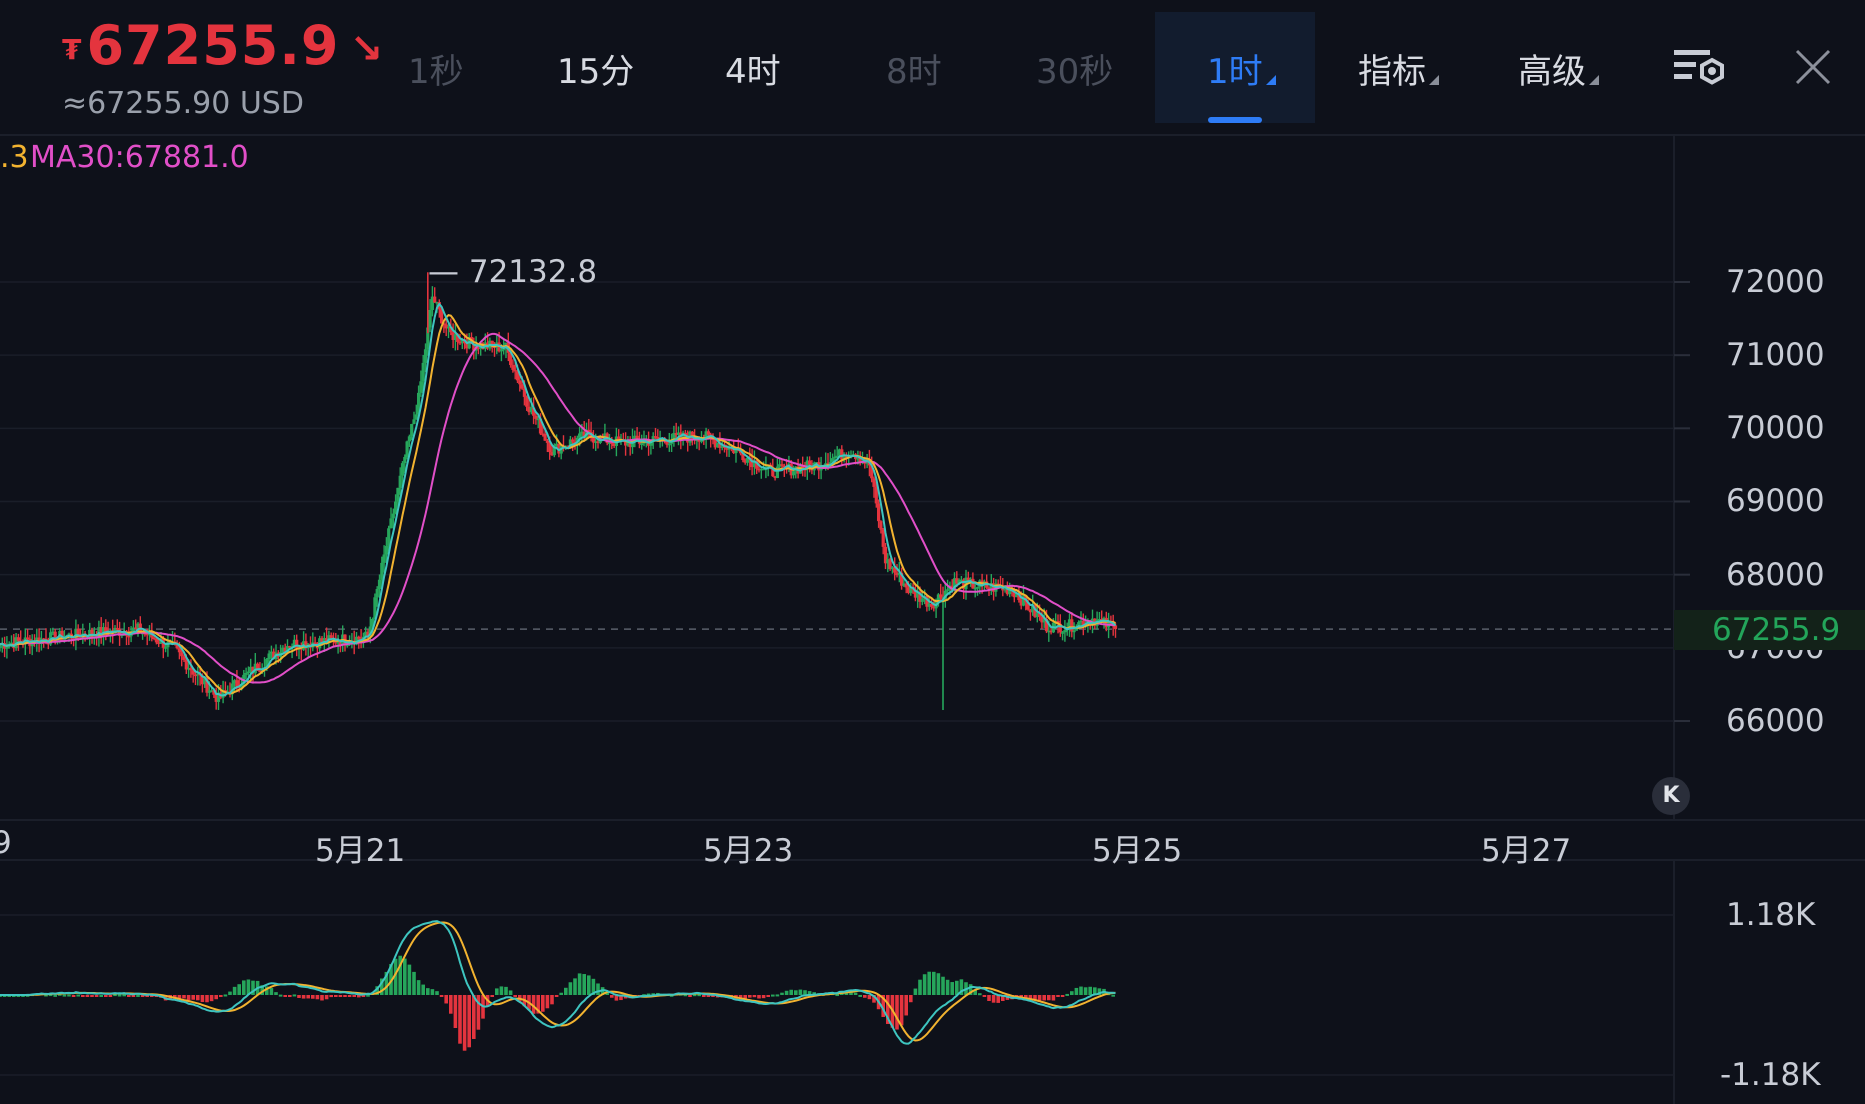 The height and width of the screenshot is (1104, 1865). I want to click on tab-indicators: 指标, so click(1398, 68).